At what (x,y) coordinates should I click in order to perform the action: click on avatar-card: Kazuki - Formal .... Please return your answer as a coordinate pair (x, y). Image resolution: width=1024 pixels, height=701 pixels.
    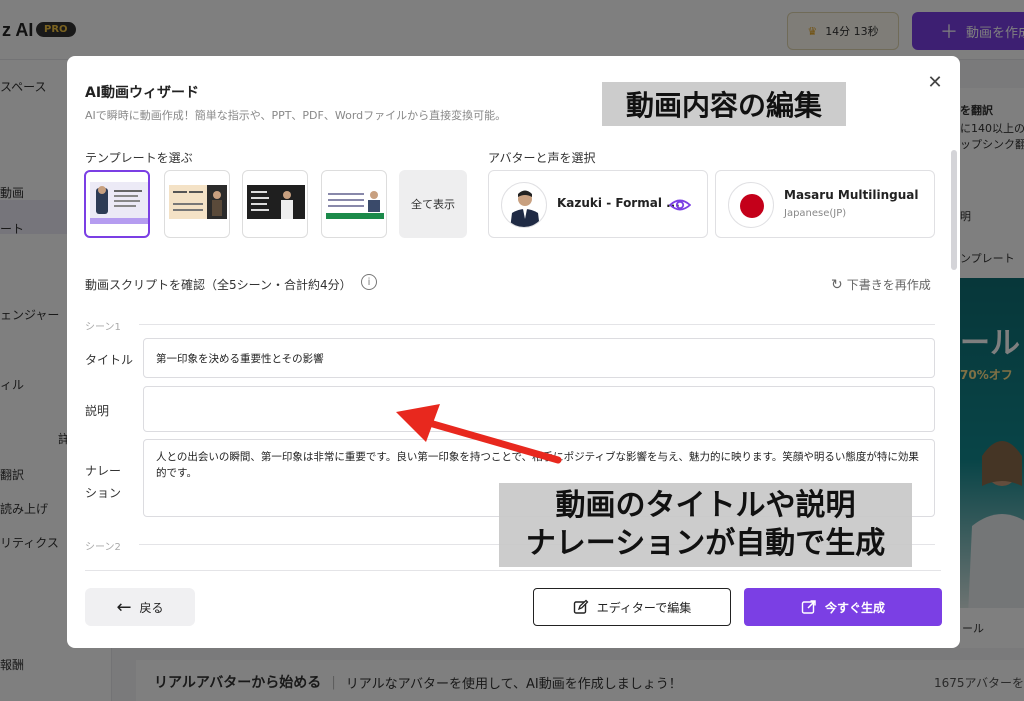
    Looking at the image, I should click on (598, 204).